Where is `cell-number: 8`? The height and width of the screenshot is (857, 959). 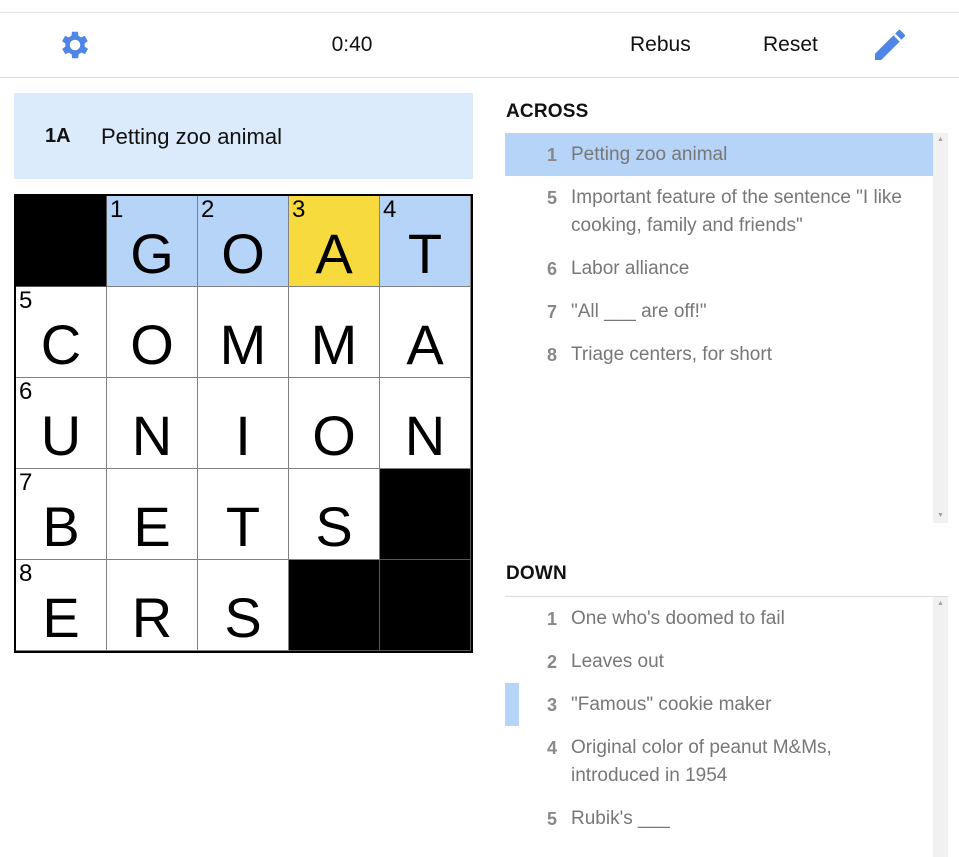
cell-number: 8 is located at coordinates (26, 573).